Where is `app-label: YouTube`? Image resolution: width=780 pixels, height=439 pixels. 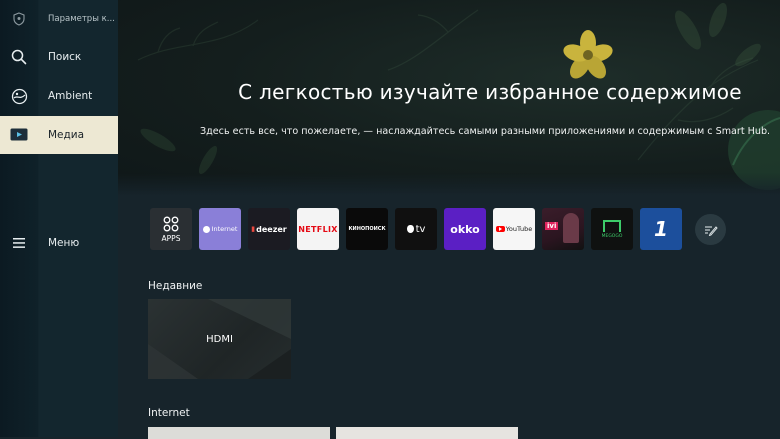 app-label: YouTube is located at coordinates (519, 229).